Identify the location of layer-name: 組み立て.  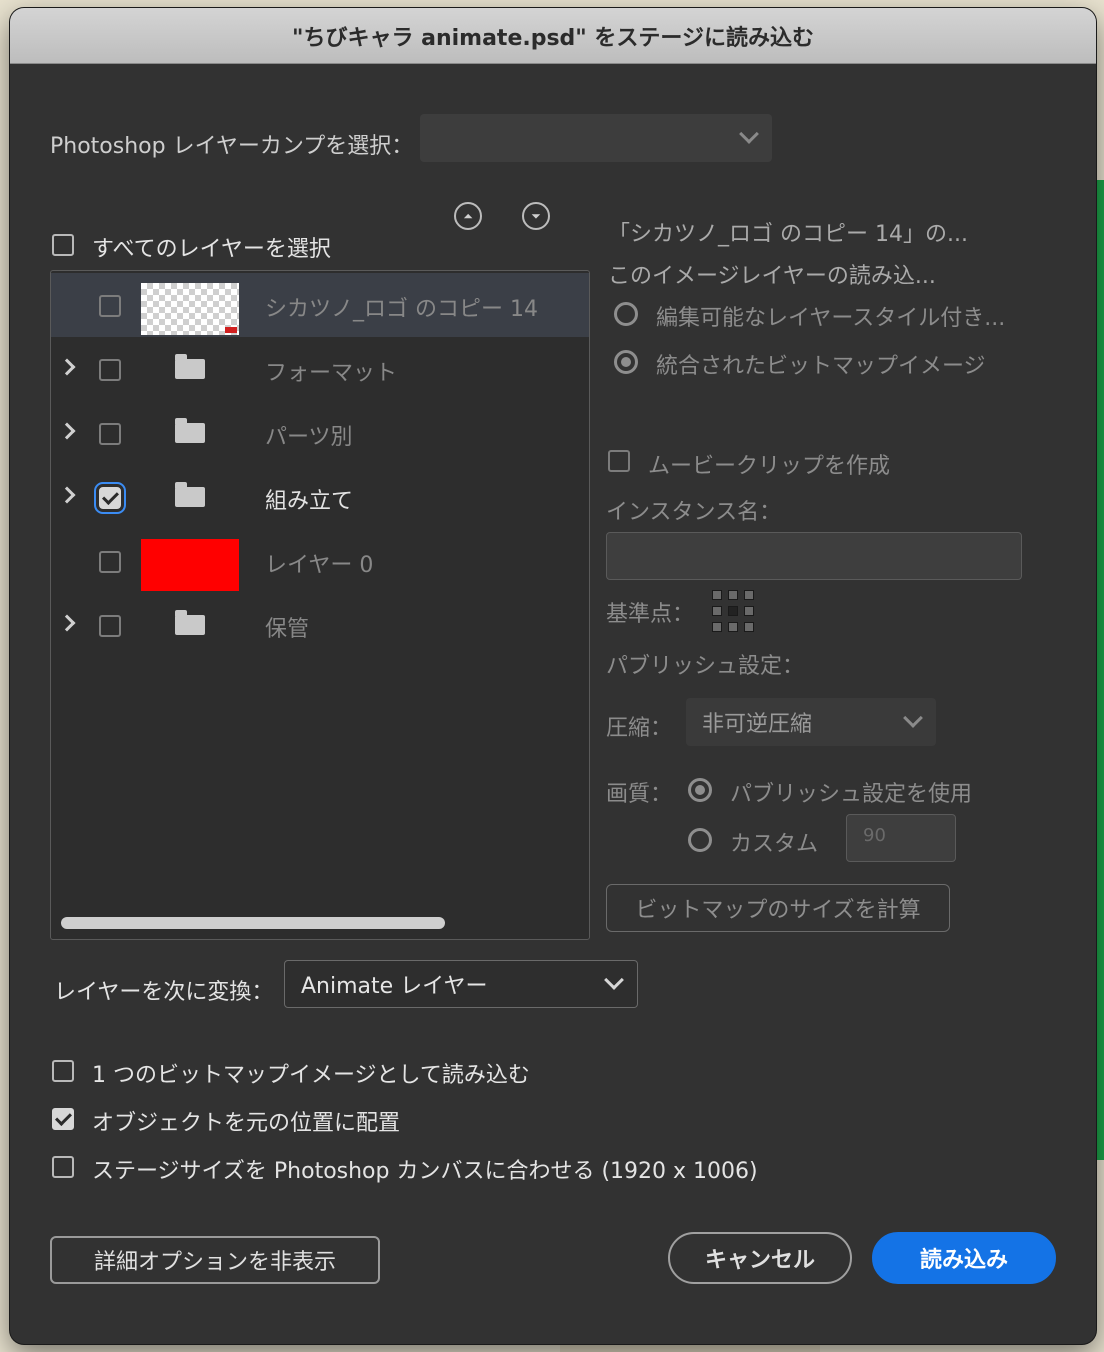
(309, 501).